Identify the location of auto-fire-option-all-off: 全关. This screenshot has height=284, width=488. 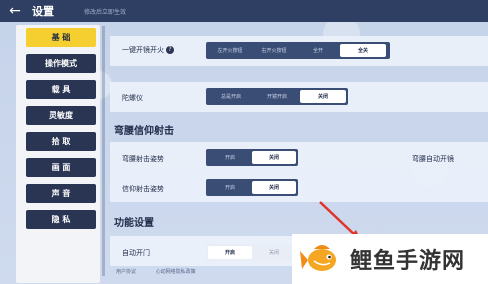
(363, 50).